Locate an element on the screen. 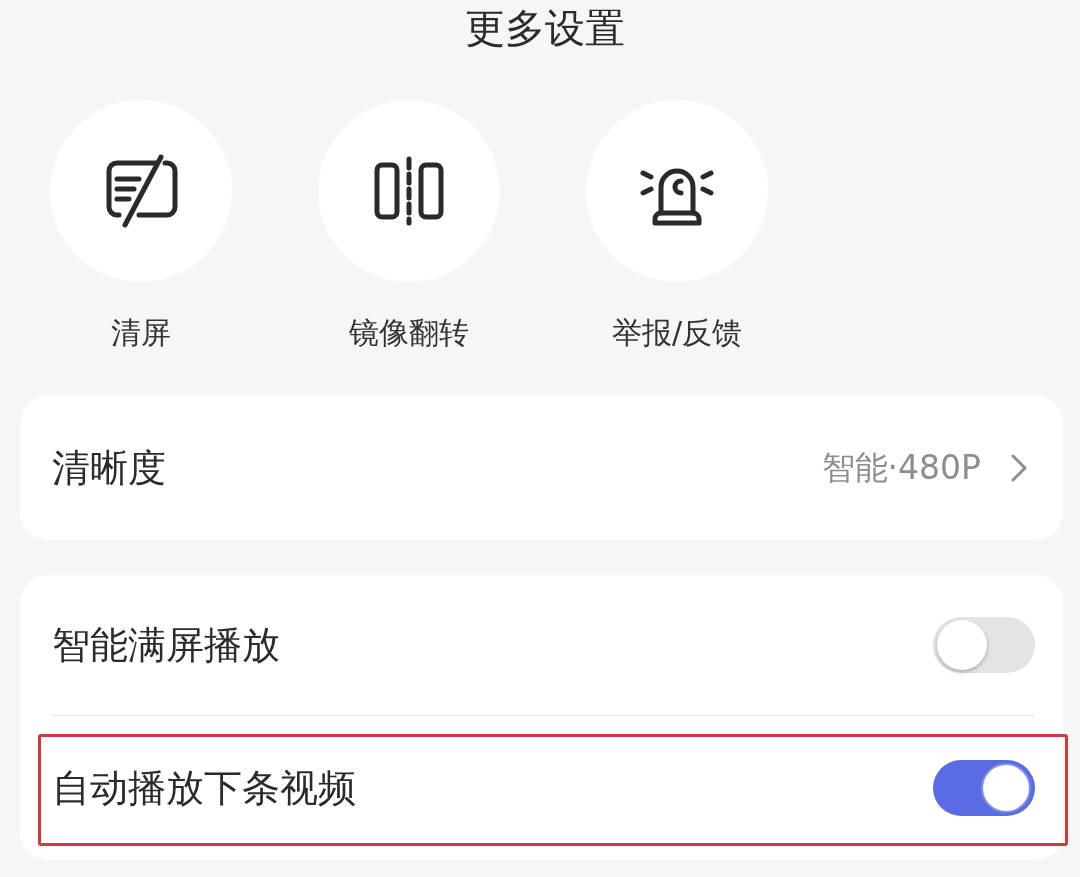 The image size is (1080, 877). slashed-screen-icon is located at coordinates (141, 191).